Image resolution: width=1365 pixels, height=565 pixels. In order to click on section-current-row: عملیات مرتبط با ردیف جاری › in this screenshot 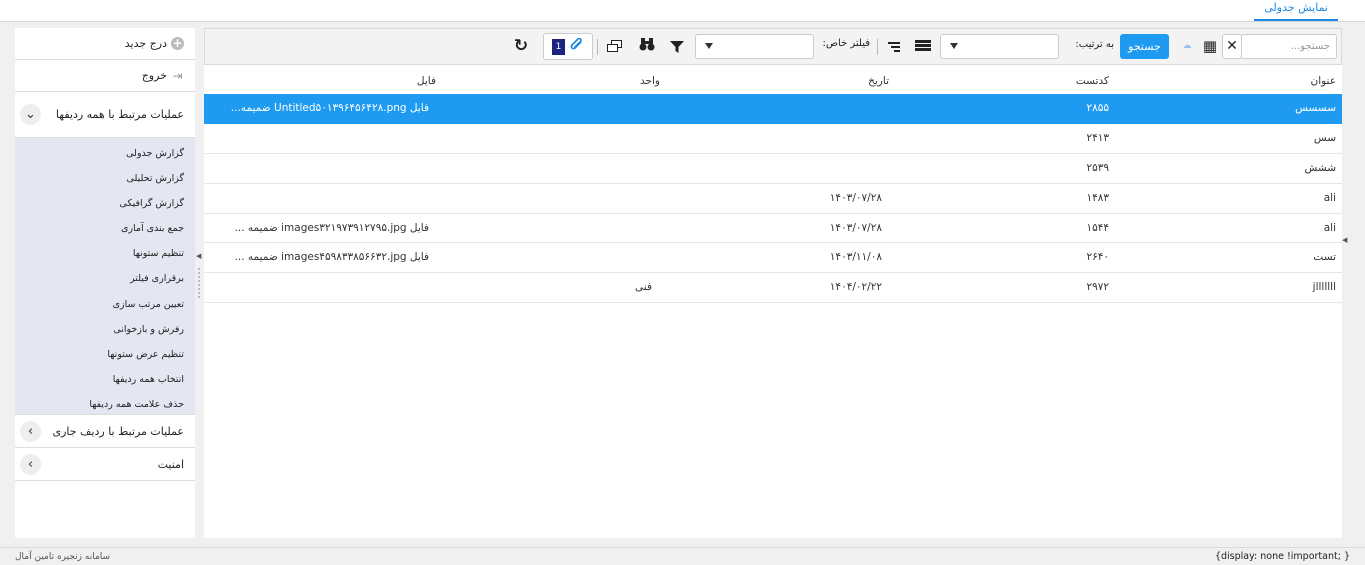, I will do `click(105, 431)`.